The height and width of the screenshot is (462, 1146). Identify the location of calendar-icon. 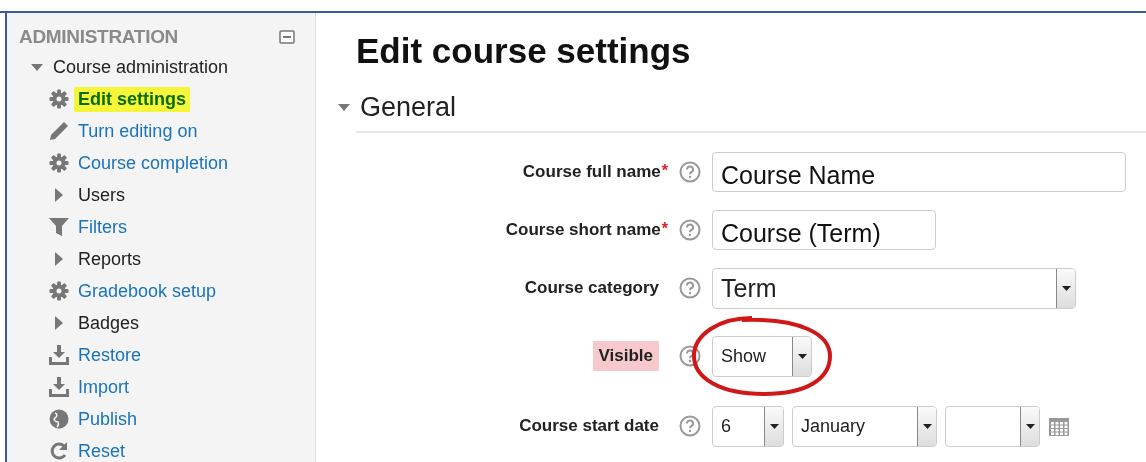
(1059, 426).